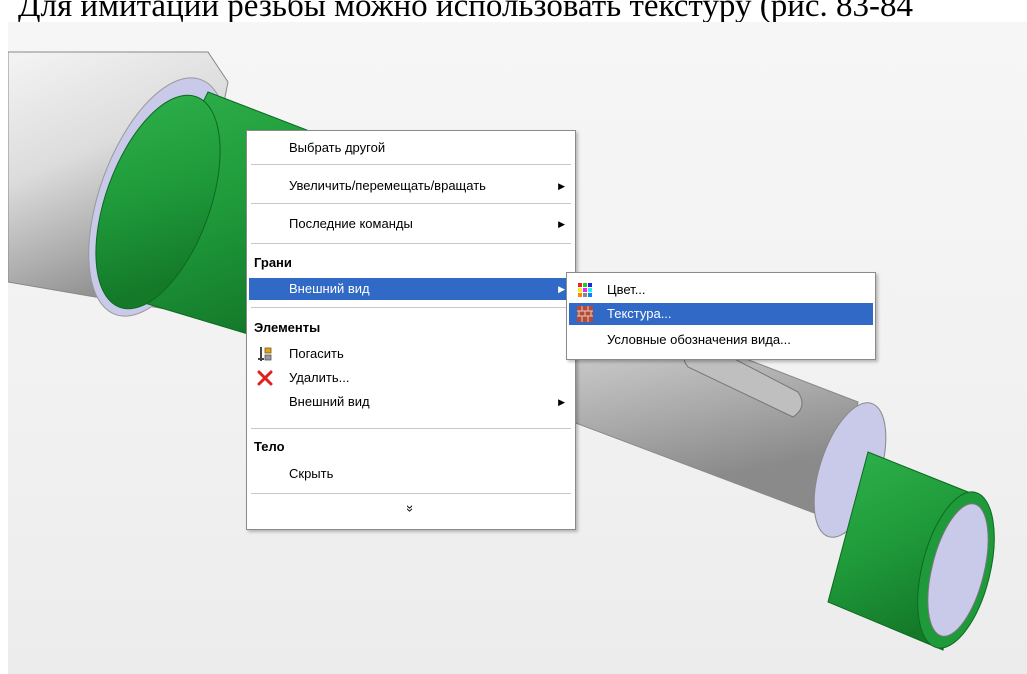 This screenshot has width=1027, height=674. Describe the element at coordinates (265, 354) in the screenshot. I see `suppress-icon` at that location.